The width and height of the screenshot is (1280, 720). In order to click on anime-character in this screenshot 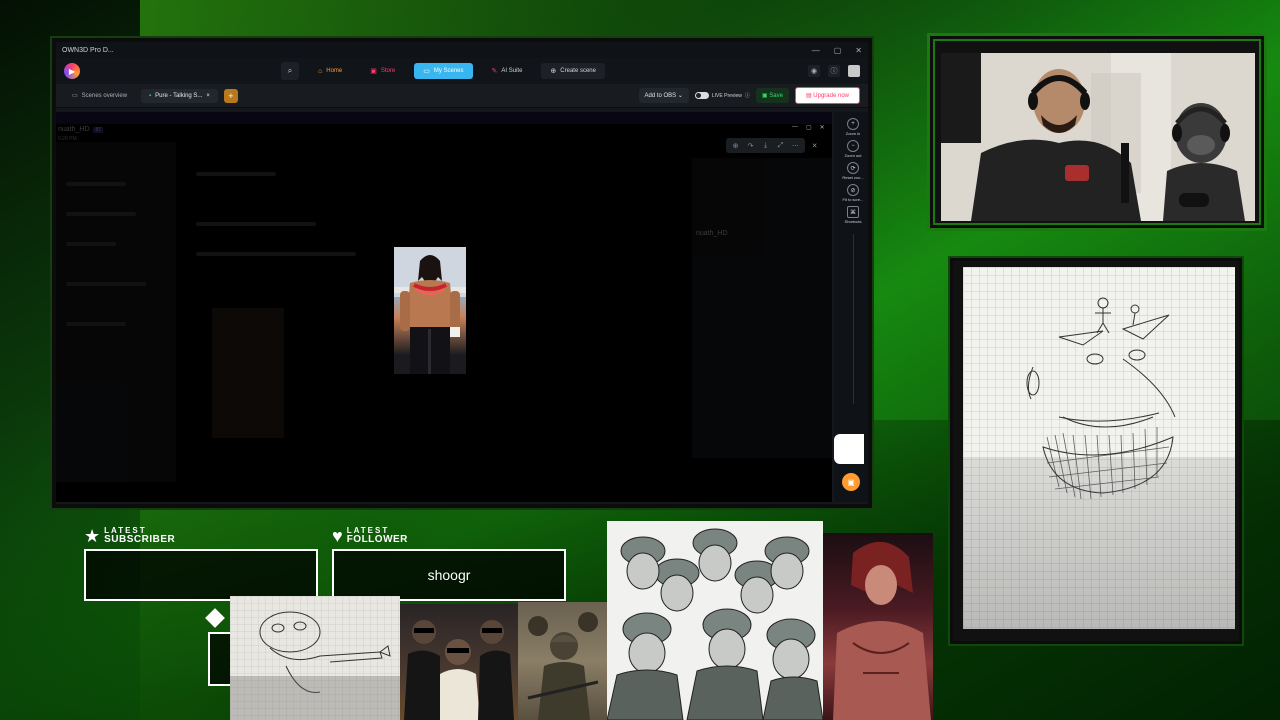, I will do `click(882, 630)`.